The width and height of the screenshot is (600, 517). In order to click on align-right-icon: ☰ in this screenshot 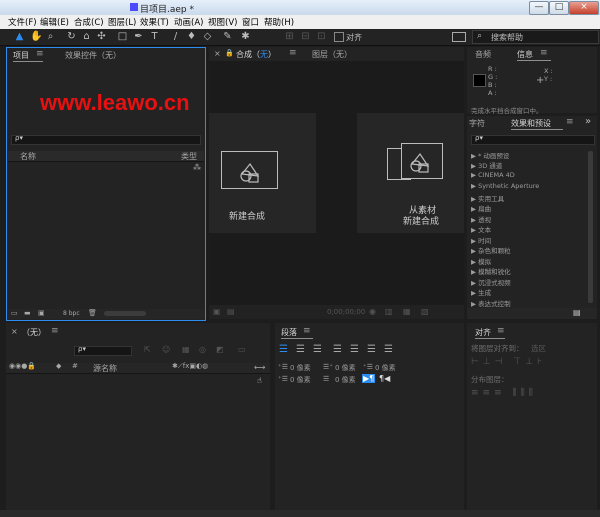, I will do `click(317, 349)`.